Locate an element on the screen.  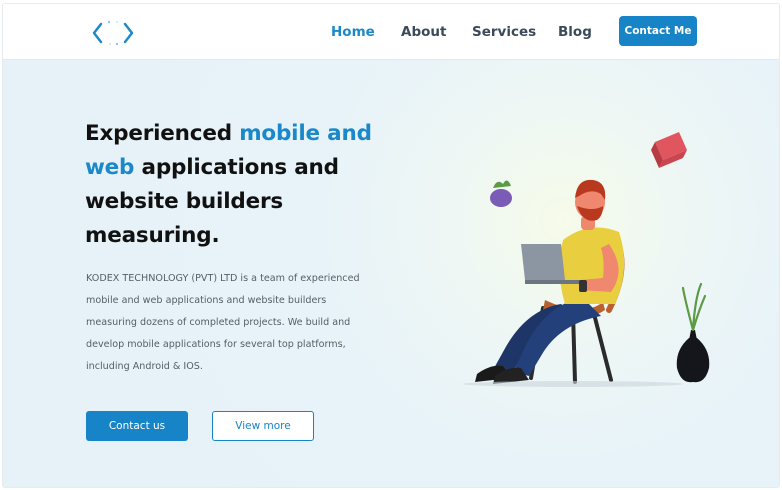
navbar: Home About Services Blog Contact Me is located at coordinates (391, 32).